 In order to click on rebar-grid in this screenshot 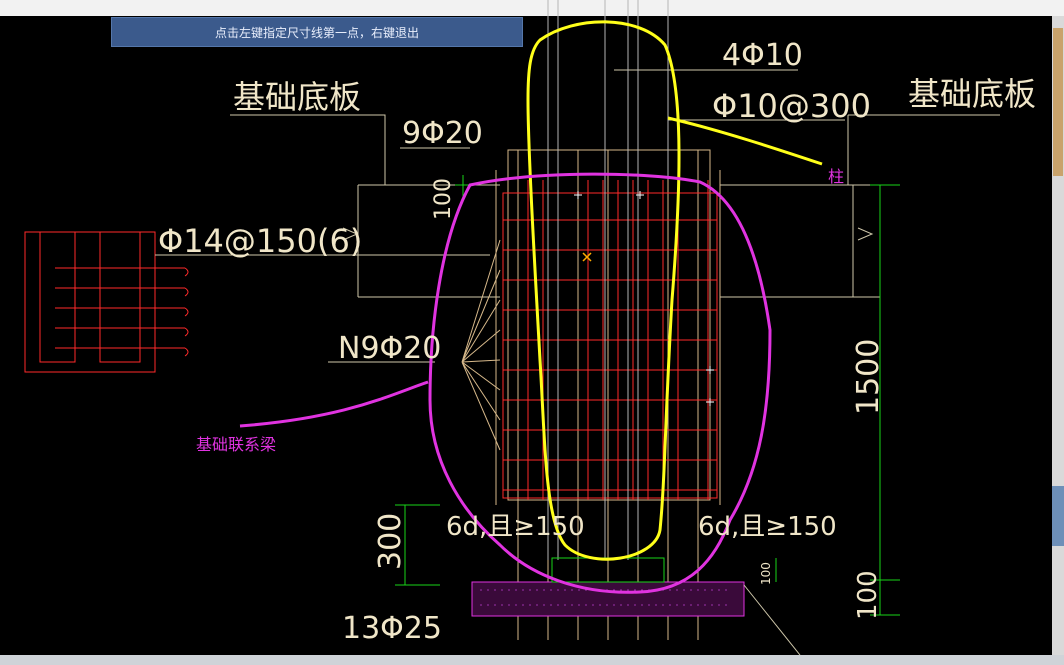, I will do `click(610, 340)`.